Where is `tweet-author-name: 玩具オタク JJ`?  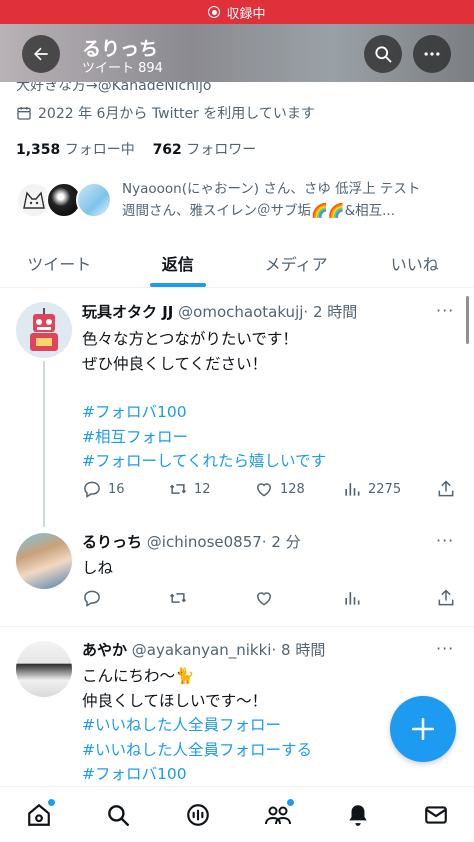
tweet-author-name: 玩具オタク JJ is located at coordinates (127, 312).